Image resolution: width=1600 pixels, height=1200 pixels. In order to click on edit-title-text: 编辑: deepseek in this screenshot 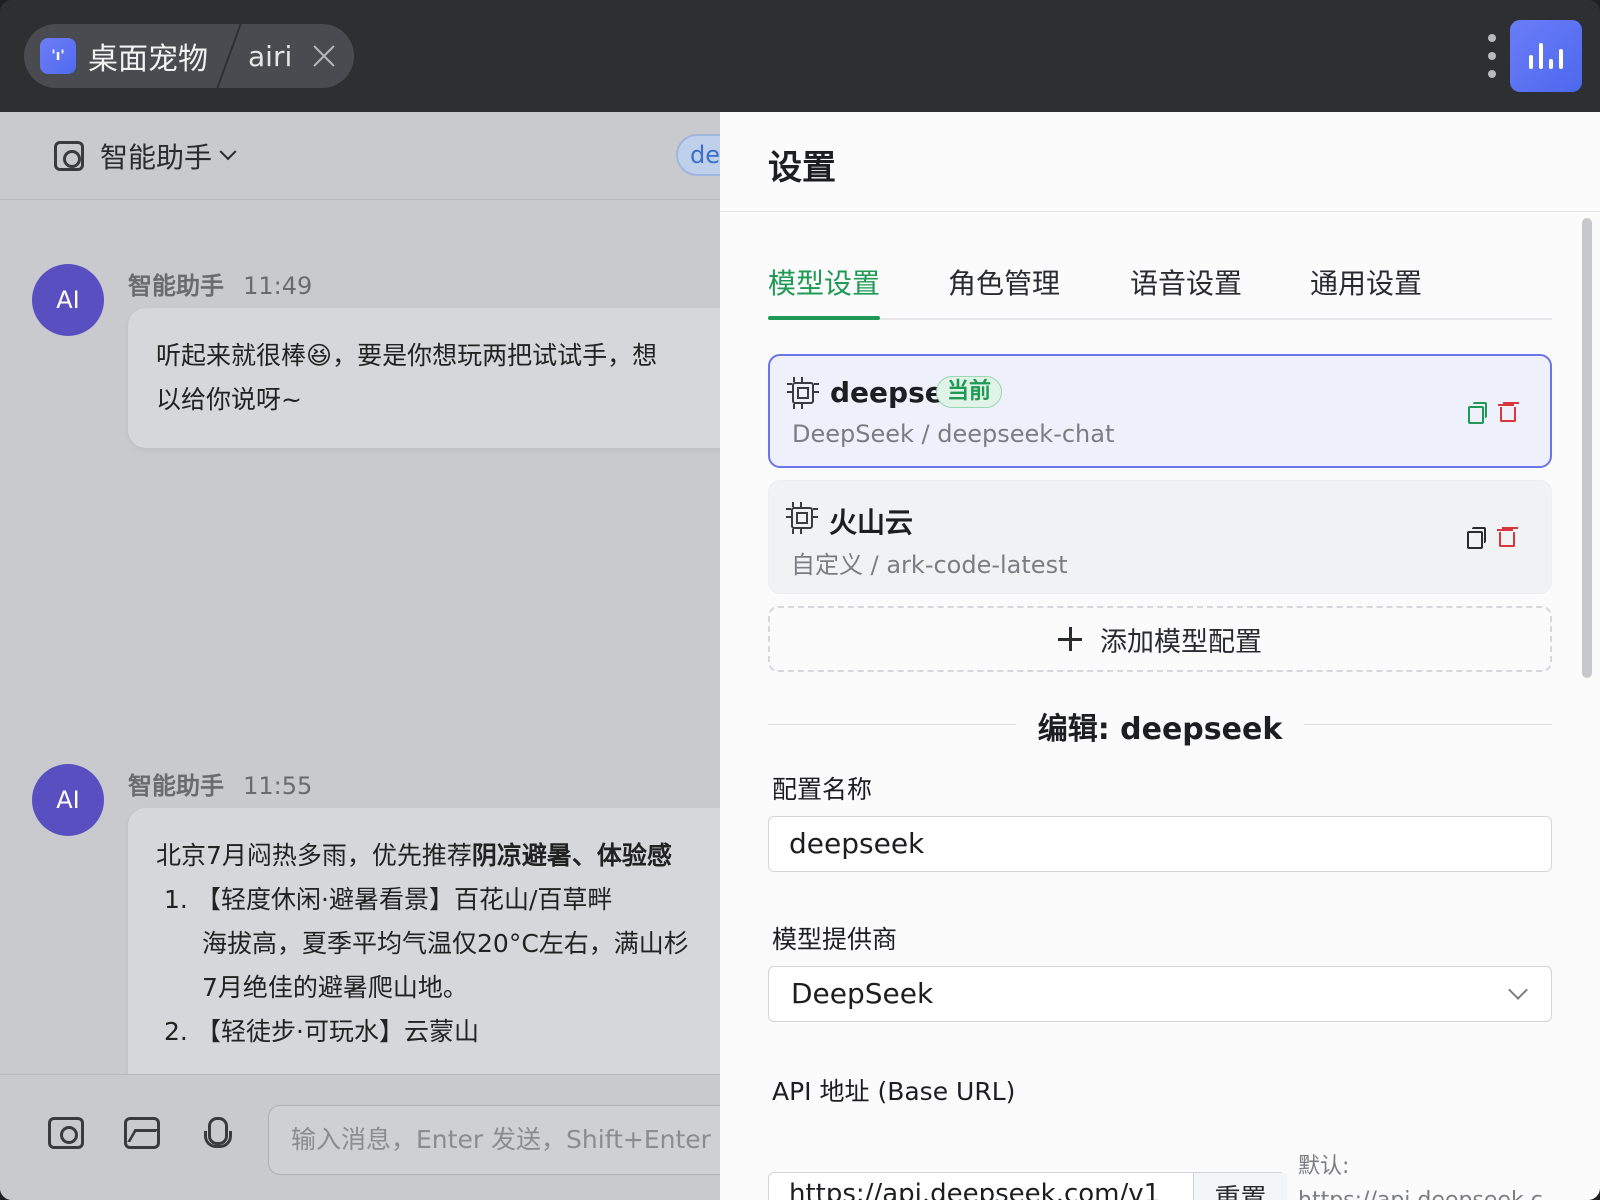, I will do `click(1160, 729)`.